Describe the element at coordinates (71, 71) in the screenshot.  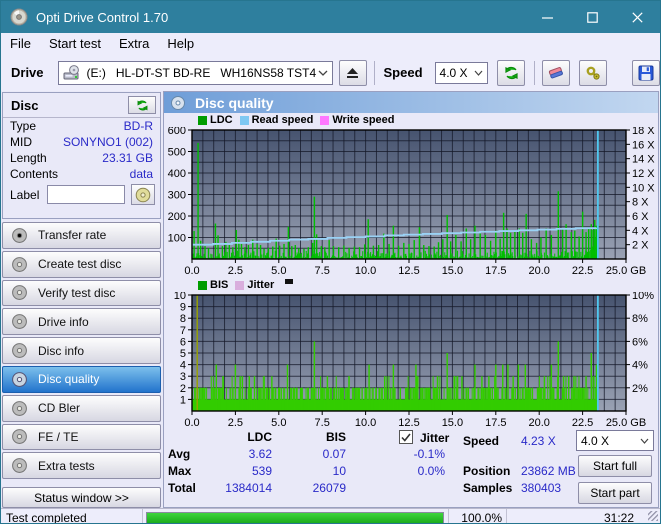
I see `drive-icon` at that location.